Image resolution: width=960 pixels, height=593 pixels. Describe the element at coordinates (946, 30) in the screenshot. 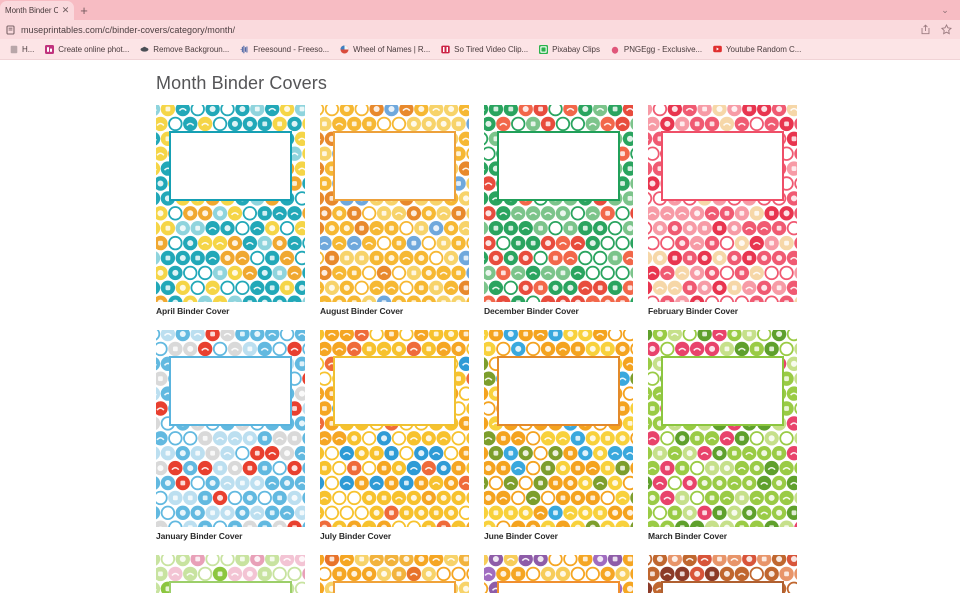

I see `bookmark-star-icon` at that location.